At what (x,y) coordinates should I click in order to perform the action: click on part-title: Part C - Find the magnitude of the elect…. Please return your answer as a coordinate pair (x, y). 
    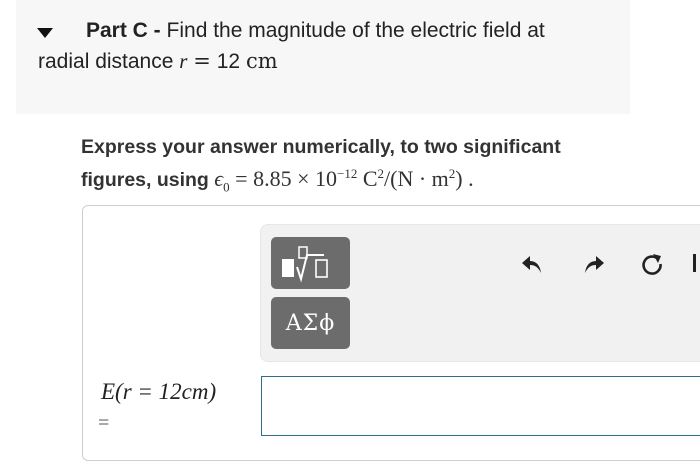
    Looking at the image, I should click on (333, 46).